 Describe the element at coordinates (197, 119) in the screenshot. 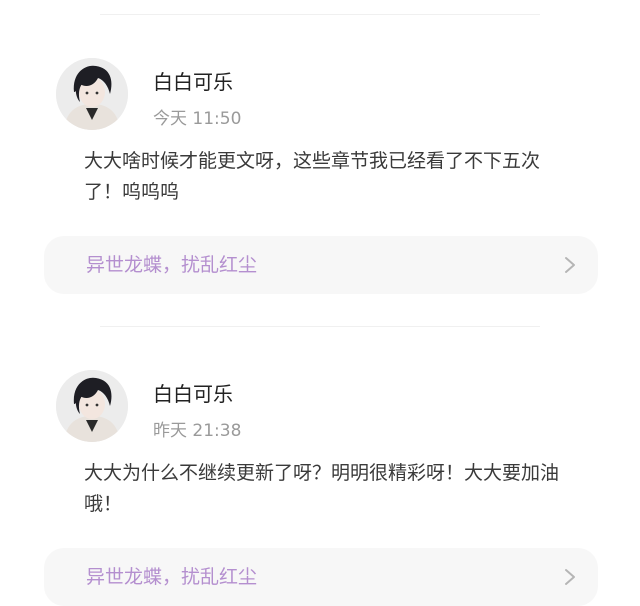

I see `timestamp: 今天 11:50` at that location.